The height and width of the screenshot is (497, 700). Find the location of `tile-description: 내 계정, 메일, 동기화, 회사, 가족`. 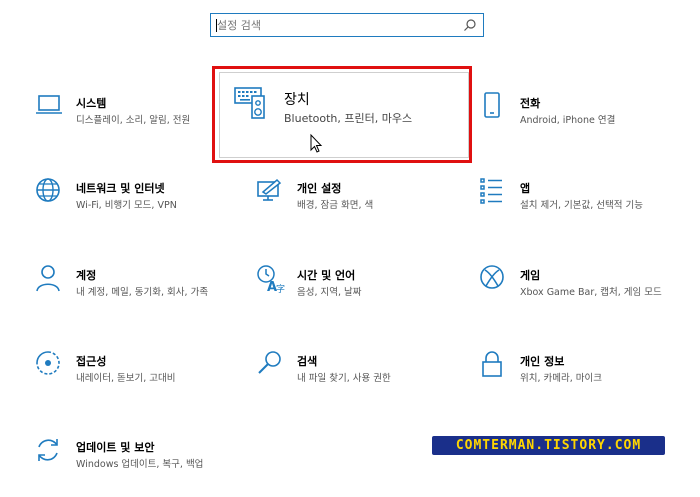

tile-description: 내 계정, 메일, 동기화, 회사, 가족 is located at coordinates (142, 292).